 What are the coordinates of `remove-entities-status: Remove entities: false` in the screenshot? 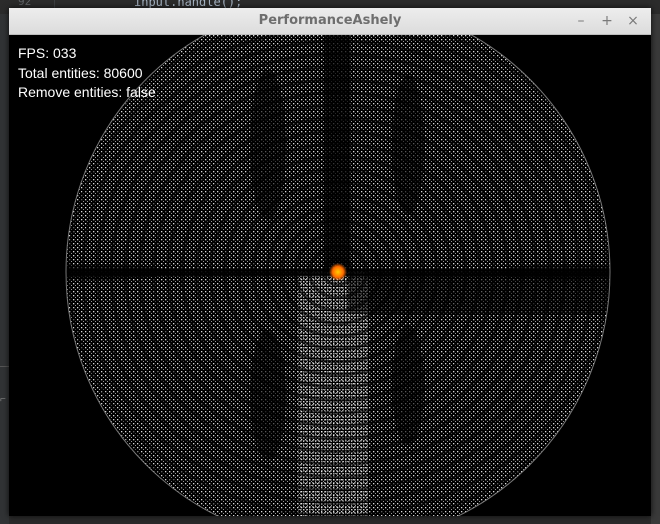 It's located at (87, 92).